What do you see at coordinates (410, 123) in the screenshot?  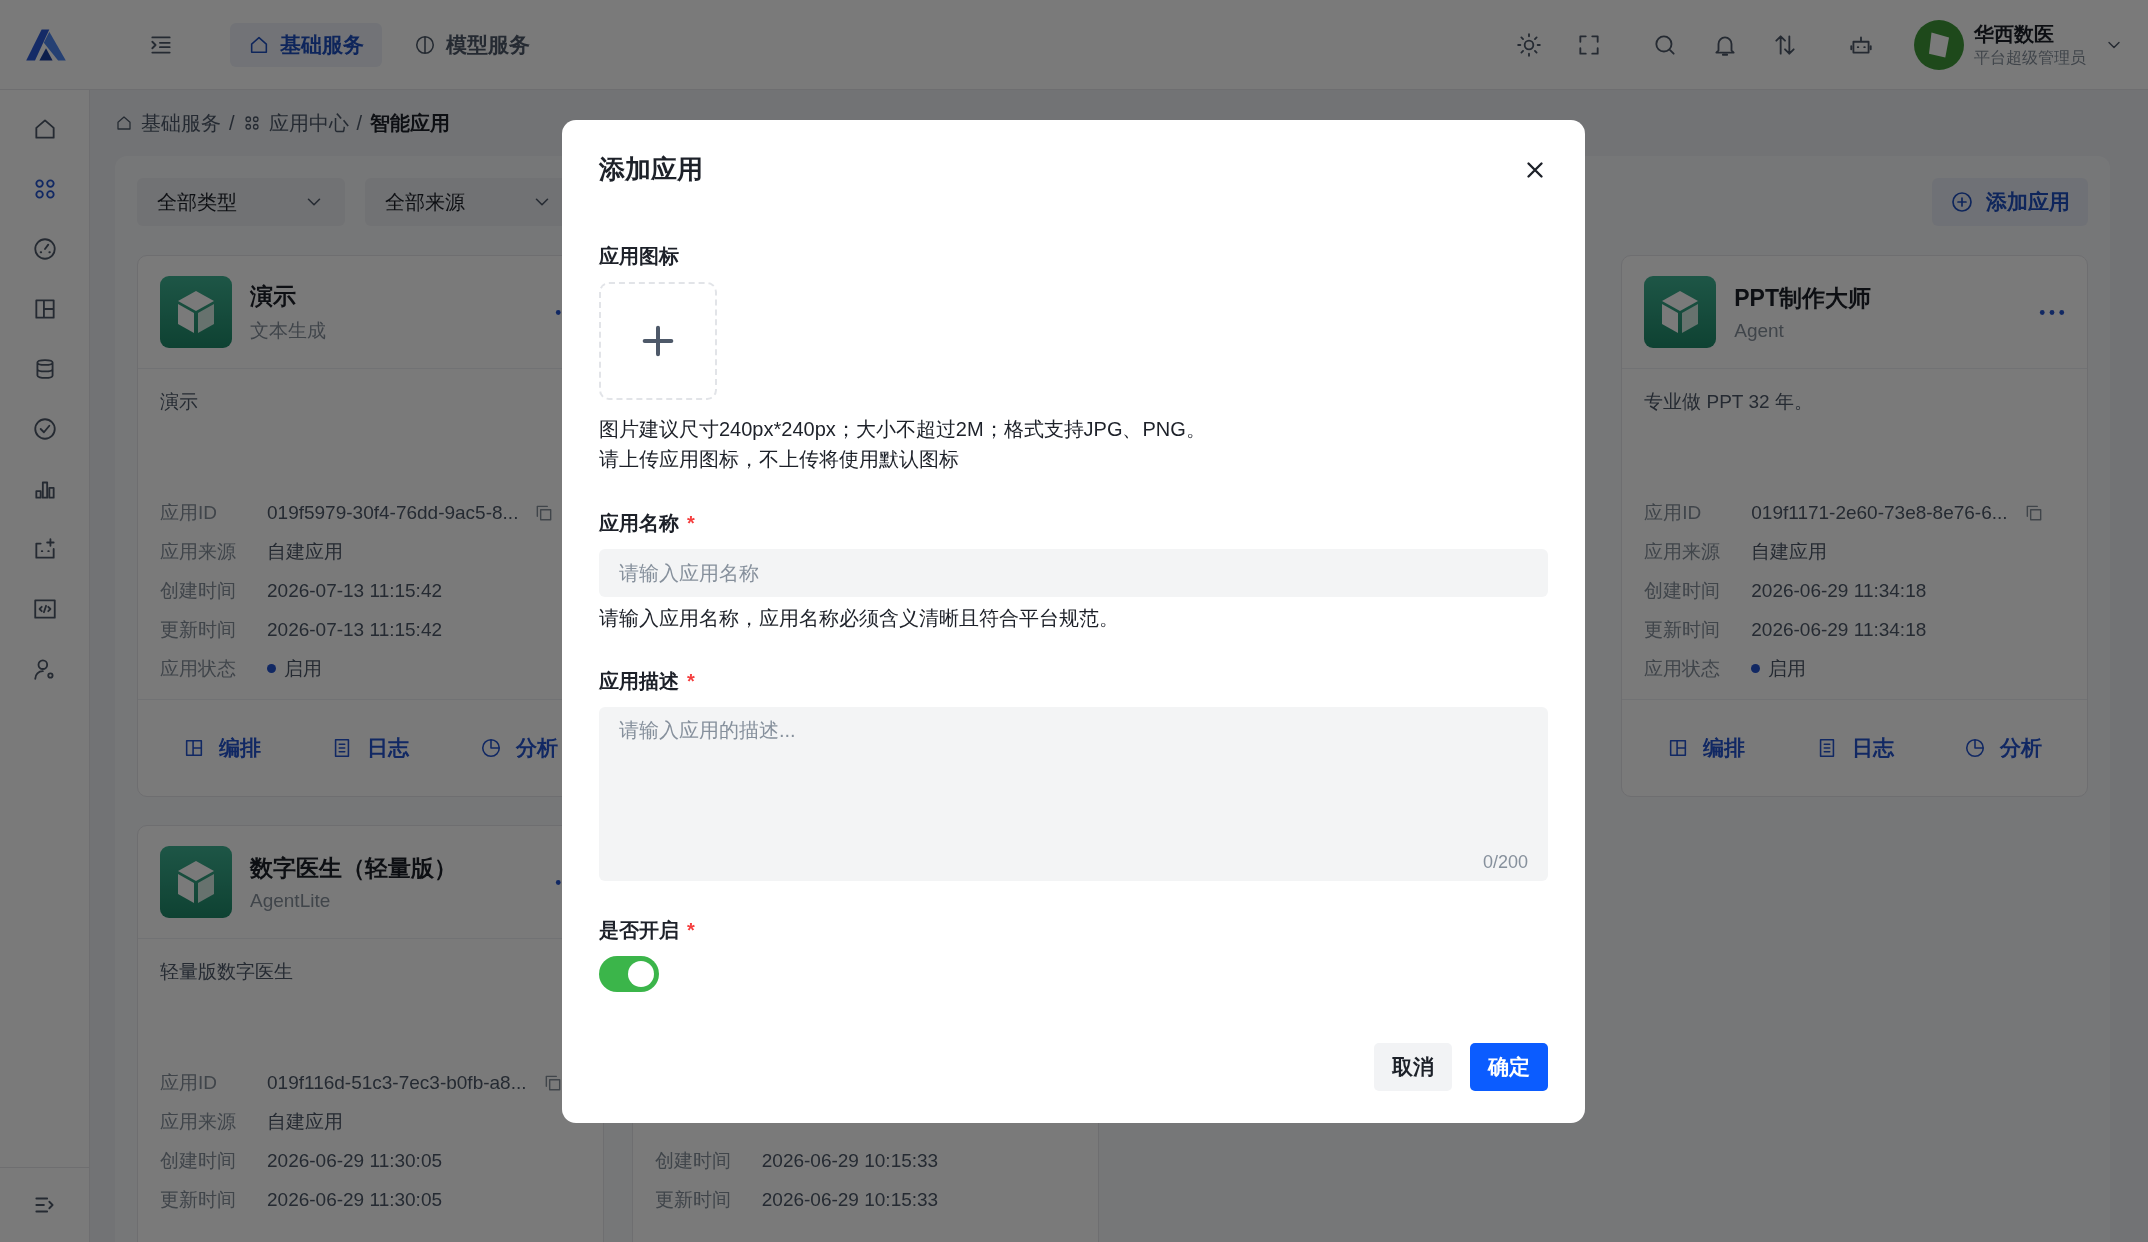 I see `breadcrumb-link: 智能应用` at bounding box center [410, 123].